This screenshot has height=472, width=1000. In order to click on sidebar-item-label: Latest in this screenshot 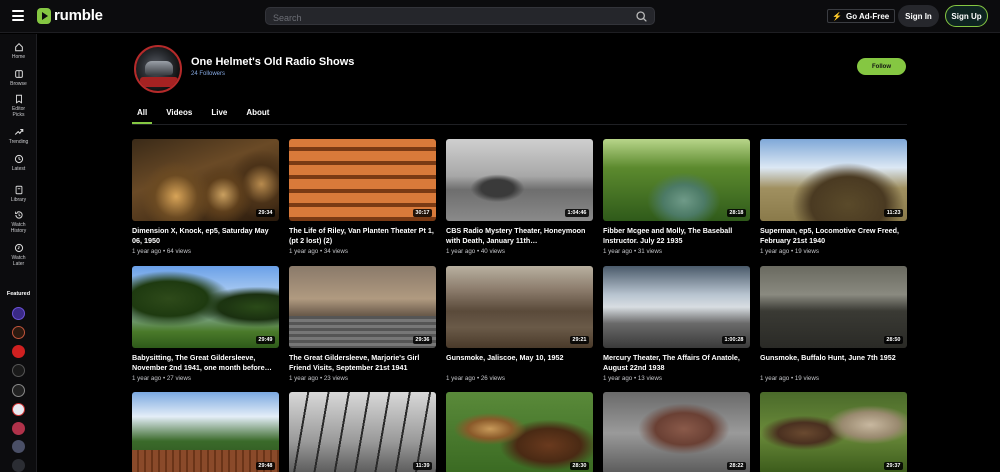, I will do `click(18, 169)`.